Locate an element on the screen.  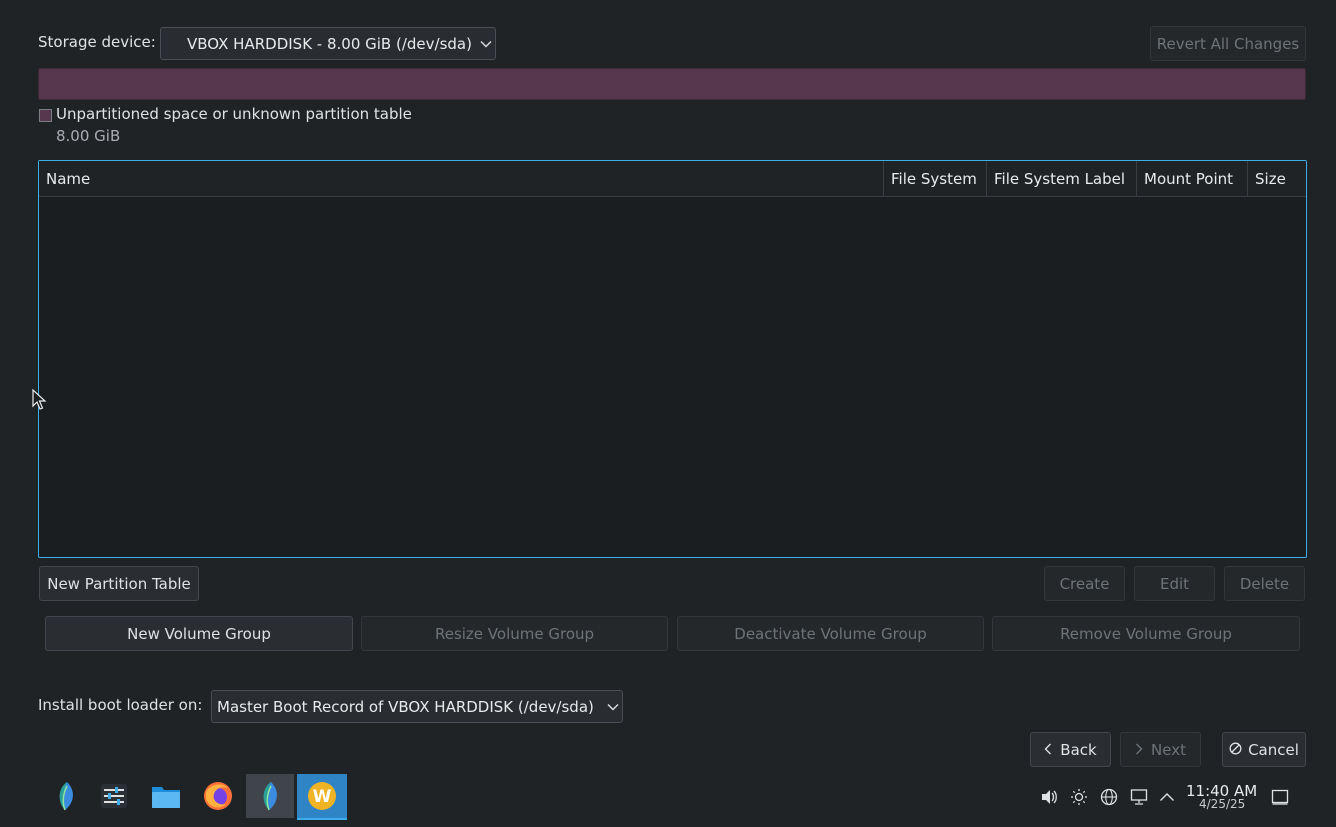
svg-text: W is located at coordinates (322, 797).